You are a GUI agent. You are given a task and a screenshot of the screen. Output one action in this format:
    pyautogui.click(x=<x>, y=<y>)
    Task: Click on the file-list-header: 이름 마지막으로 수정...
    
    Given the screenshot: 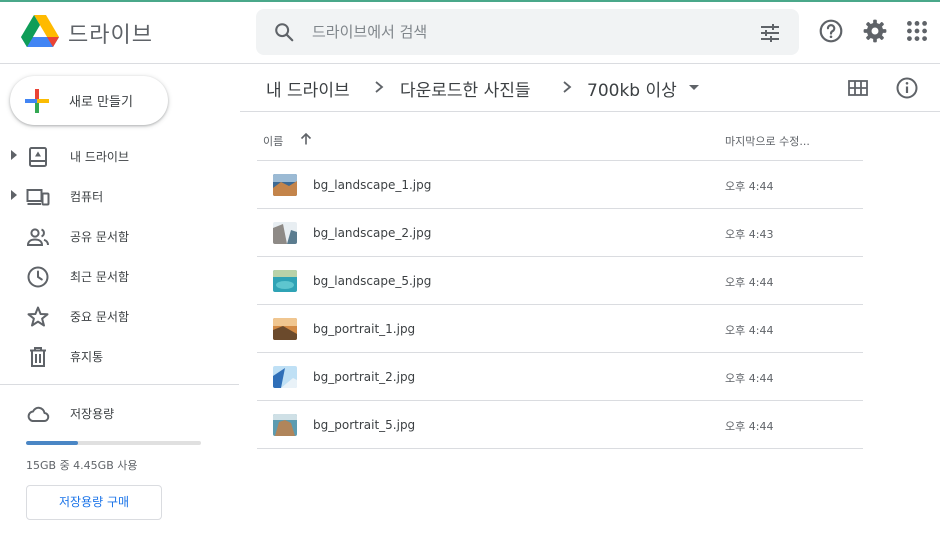 What is the action you would take?
    pyautogui.click(x=560, y=136)
    